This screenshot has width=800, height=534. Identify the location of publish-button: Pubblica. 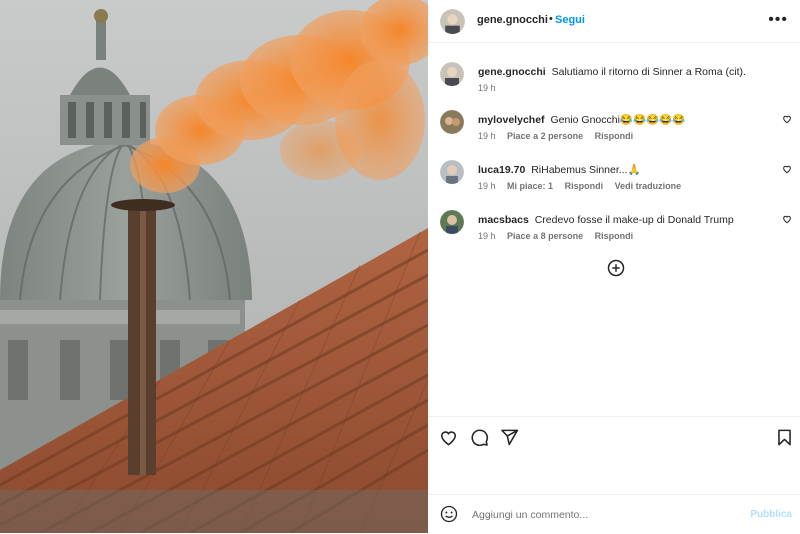
(771, 514).